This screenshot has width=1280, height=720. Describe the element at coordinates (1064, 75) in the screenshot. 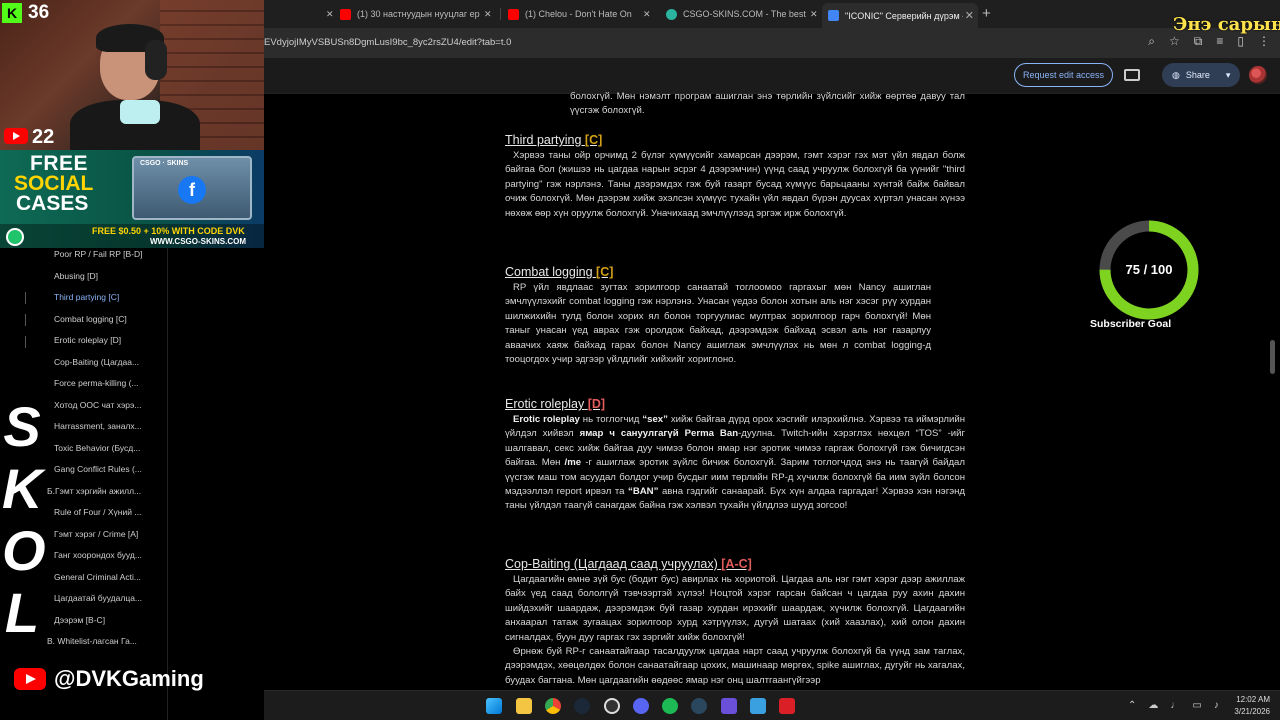

I see `request-edit-access-button: Request edit access` at that location.